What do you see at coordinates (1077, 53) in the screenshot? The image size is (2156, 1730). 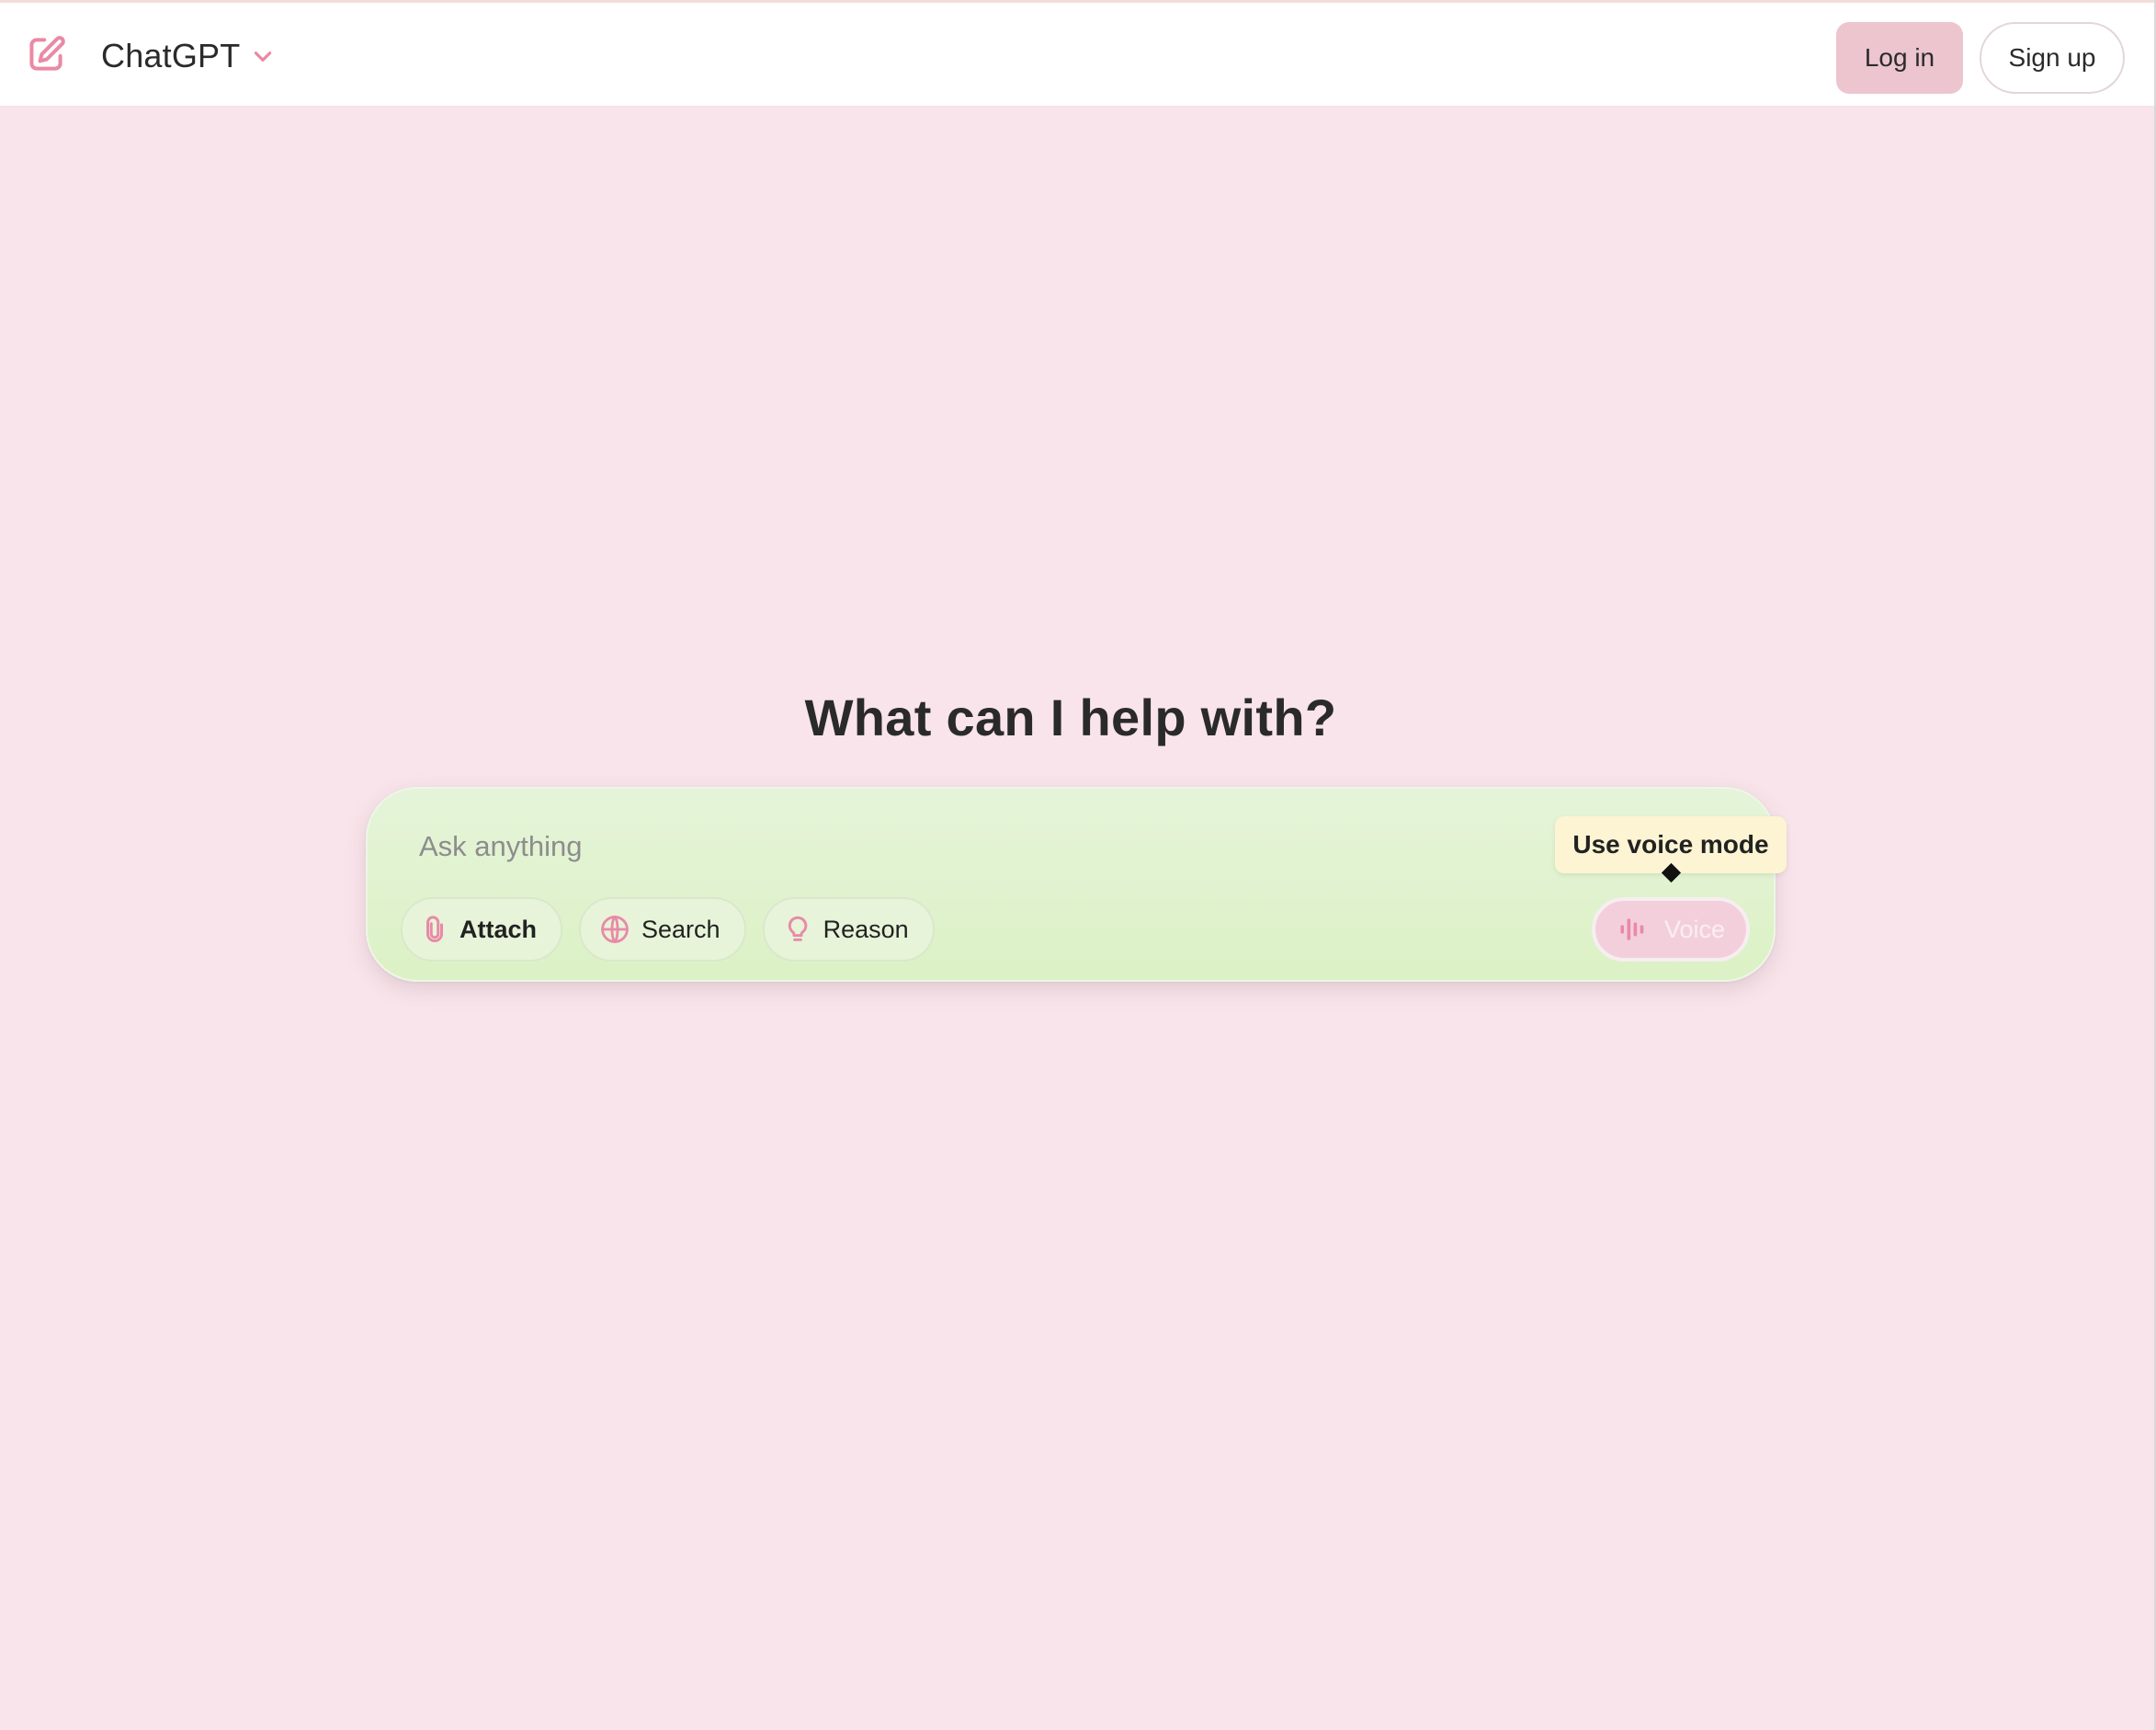 I see `top-bar: ChatGPT Log in Sign up` at bounding box center [1077, 53].